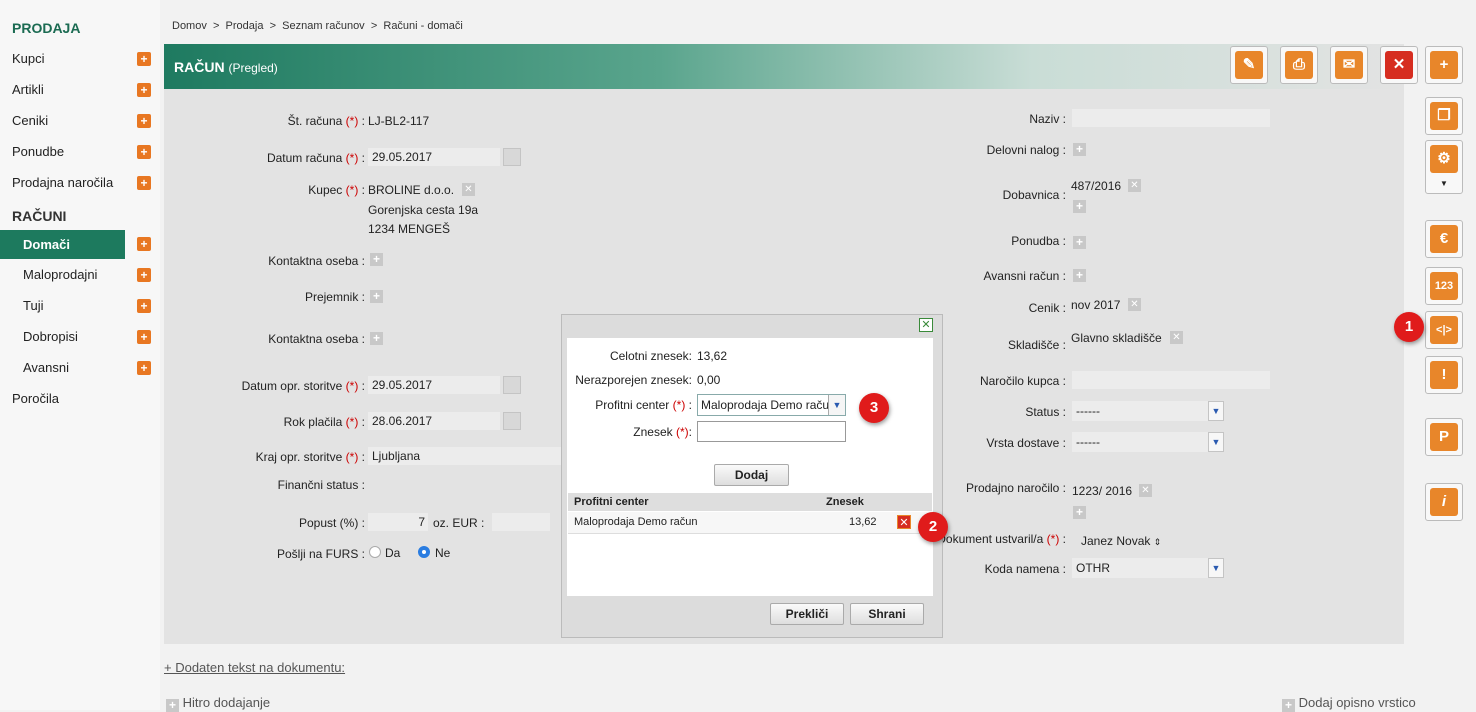 This screenshot has width=1476, height=712. What do you see at coordinates (1444, 116) in the screenshot?
I see `copy-button: ❐` at bounding box center [1444, 116].